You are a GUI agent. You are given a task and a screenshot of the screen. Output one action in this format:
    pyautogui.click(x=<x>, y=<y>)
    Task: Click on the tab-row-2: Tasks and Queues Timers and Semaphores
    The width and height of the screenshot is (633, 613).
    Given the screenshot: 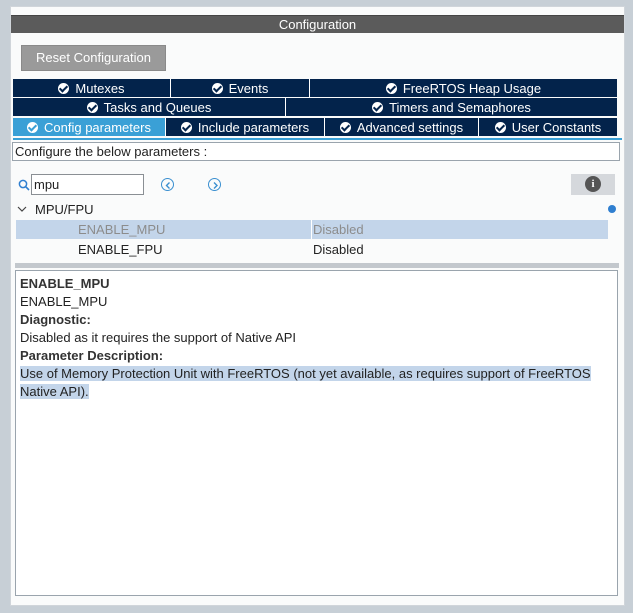 What is the action you would take?
    pyautogui.click(x=315, y=107)
    